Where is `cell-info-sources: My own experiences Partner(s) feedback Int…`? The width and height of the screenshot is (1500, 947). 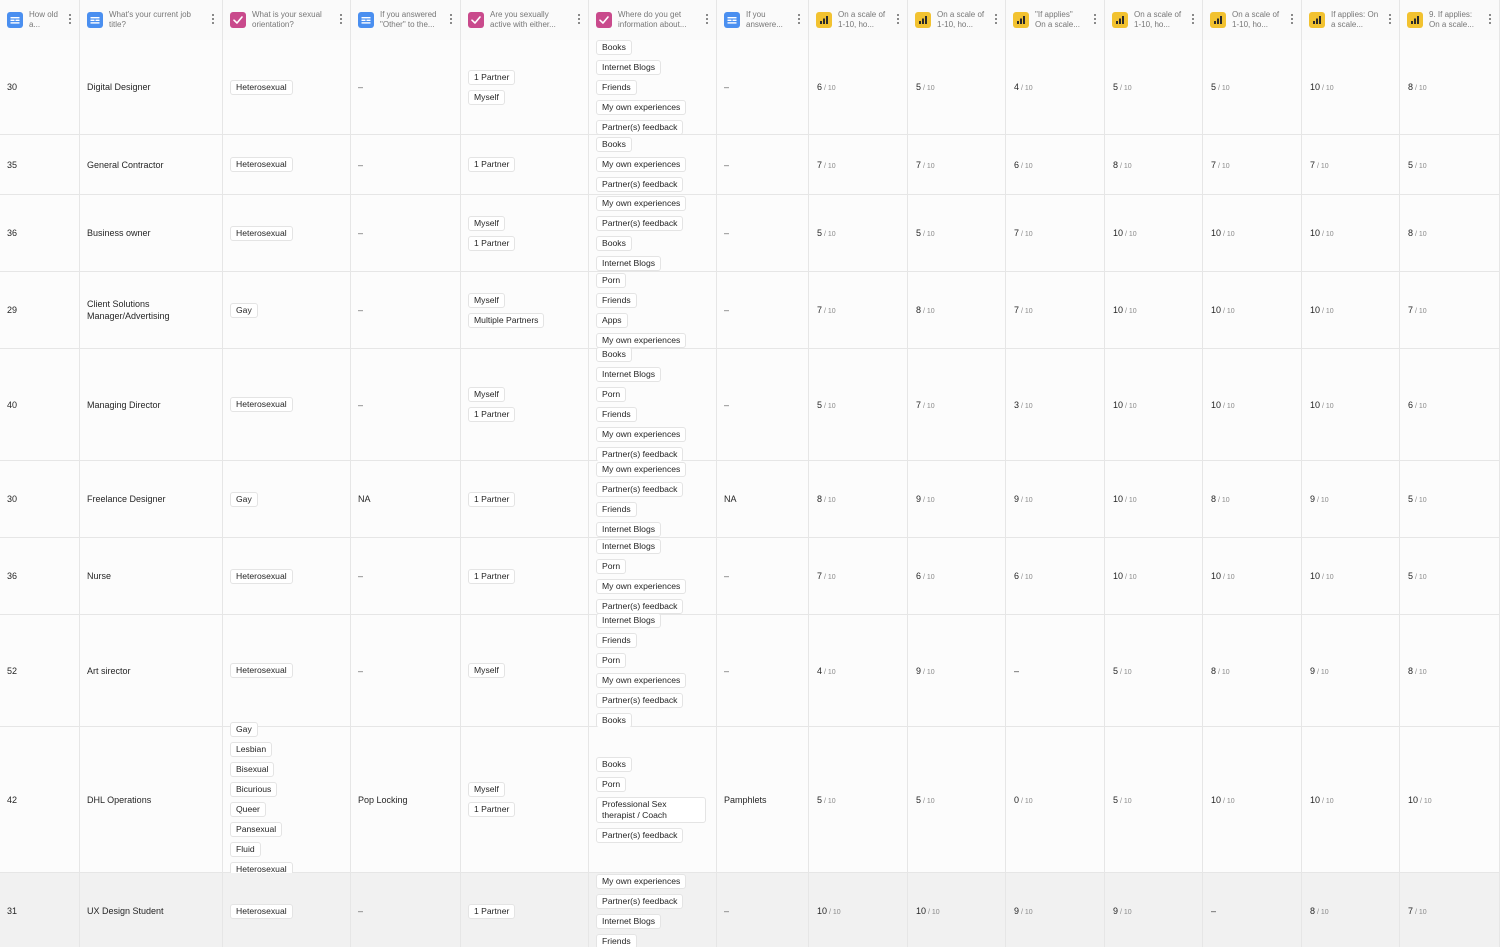
cell-info-sources: My own experiences Partner(s) feedback Int… is located at coordinates (653, 910).